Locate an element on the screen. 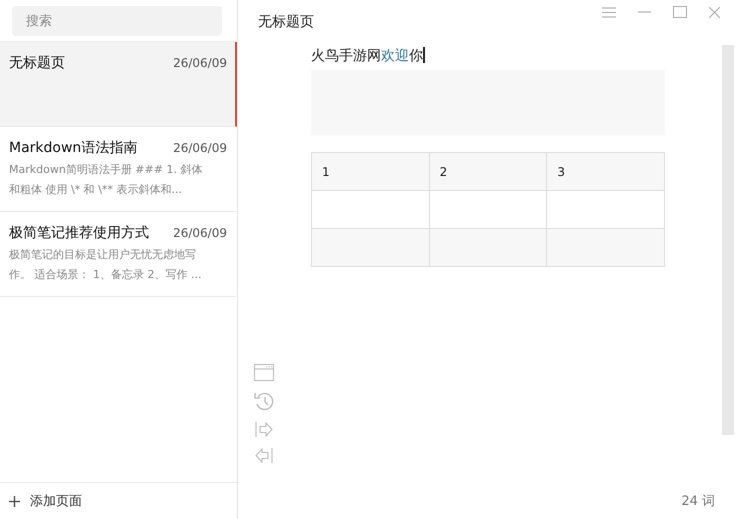  word-count: 24 词 is located at coordinates (698, 501).